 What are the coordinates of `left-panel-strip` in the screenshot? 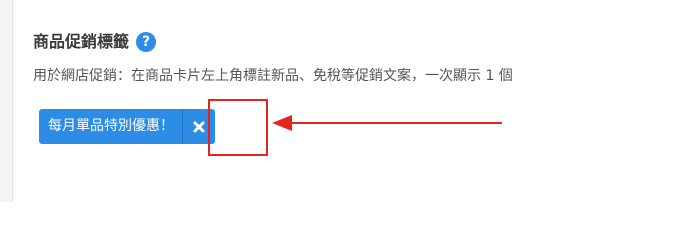 It's located at (6, 101).